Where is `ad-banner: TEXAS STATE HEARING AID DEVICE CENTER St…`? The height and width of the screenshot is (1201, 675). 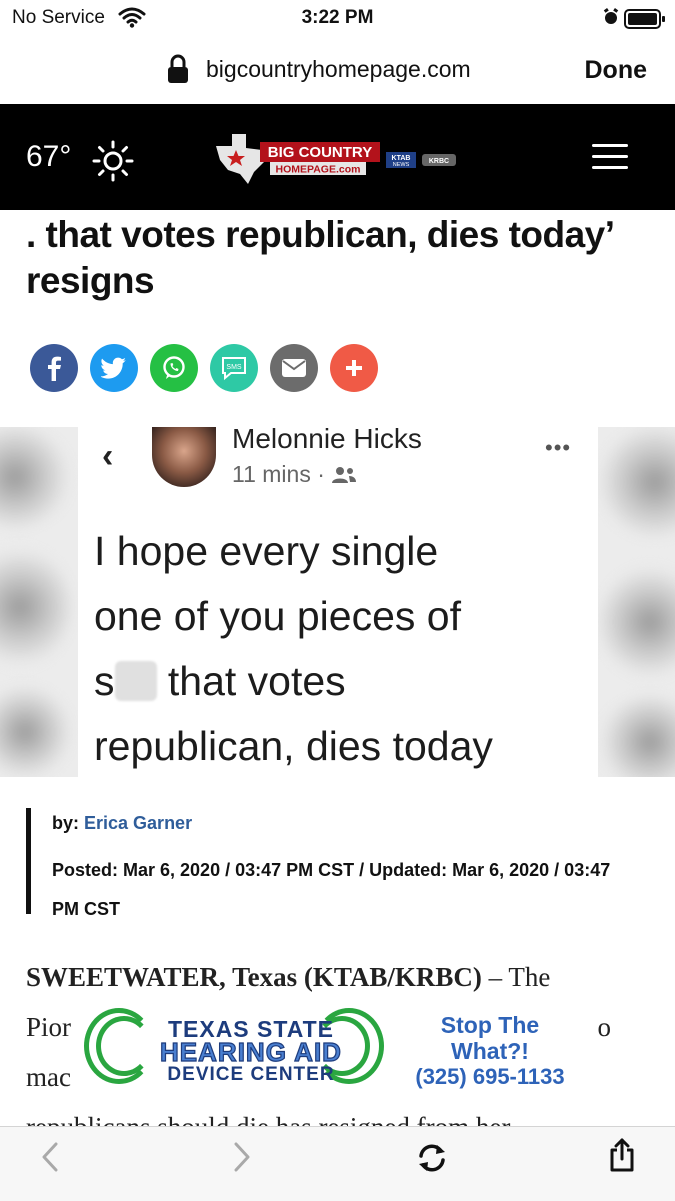 ad-banner: TEXAS STATE HEARING AID DEVICE CENTER St… is located at coordinates (334, 1047).